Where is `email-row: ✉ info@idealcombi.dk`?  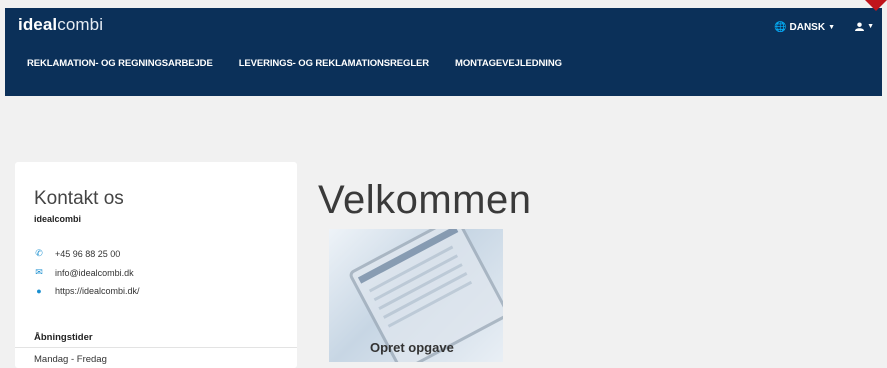
email-row: ✉ info@idealcombi.dk is located at coordinates (84, 272).